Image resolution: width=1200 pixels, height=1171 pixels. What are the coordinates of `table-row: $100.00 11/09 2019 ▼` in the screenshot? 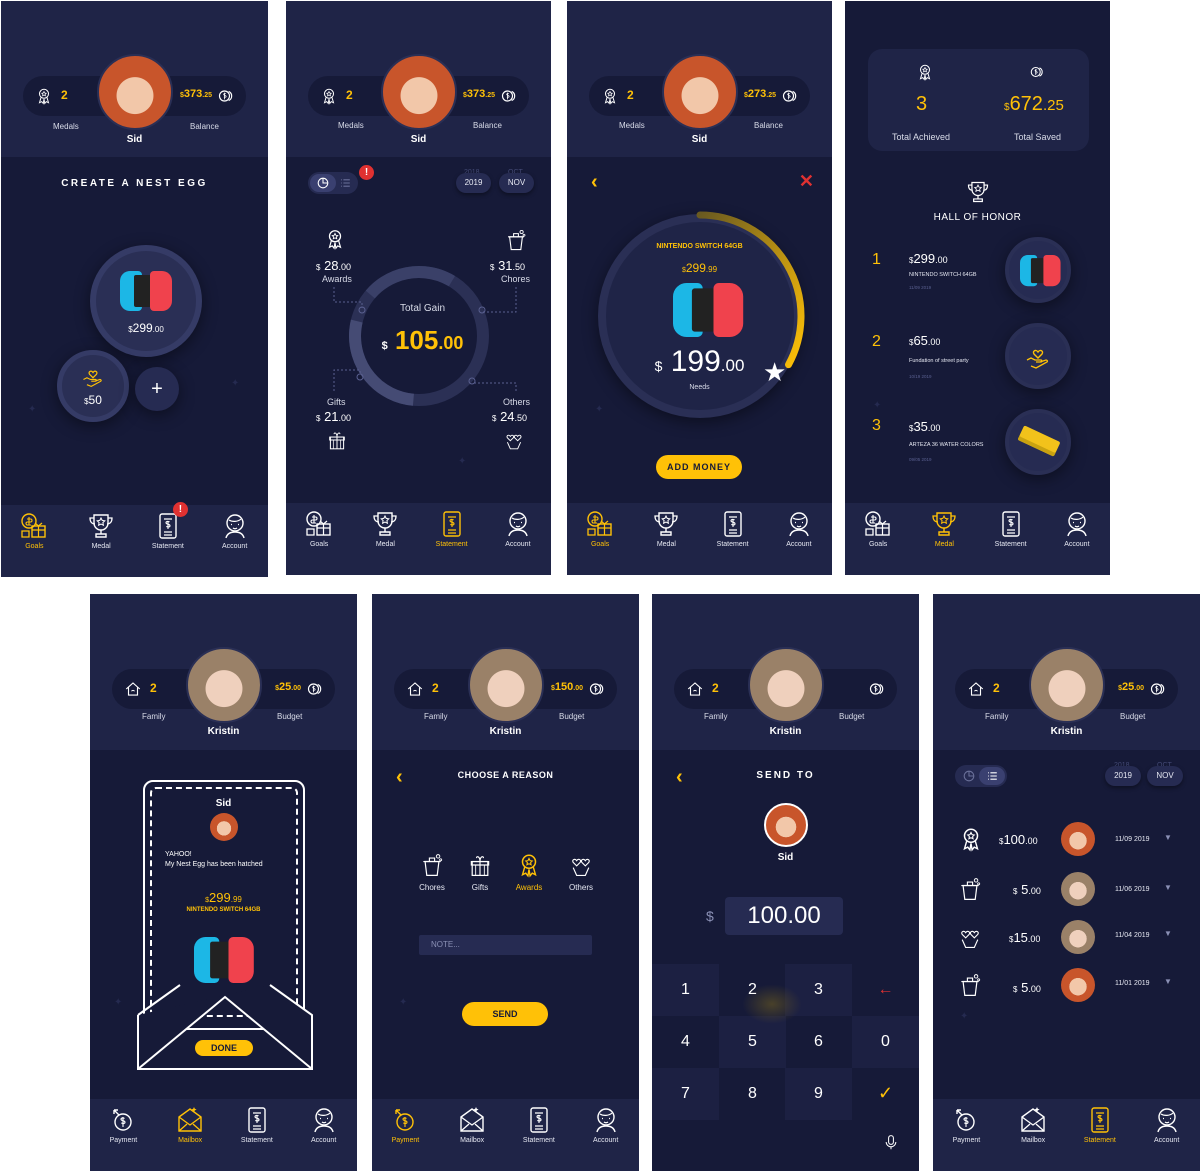 It's located at (1066, 840).